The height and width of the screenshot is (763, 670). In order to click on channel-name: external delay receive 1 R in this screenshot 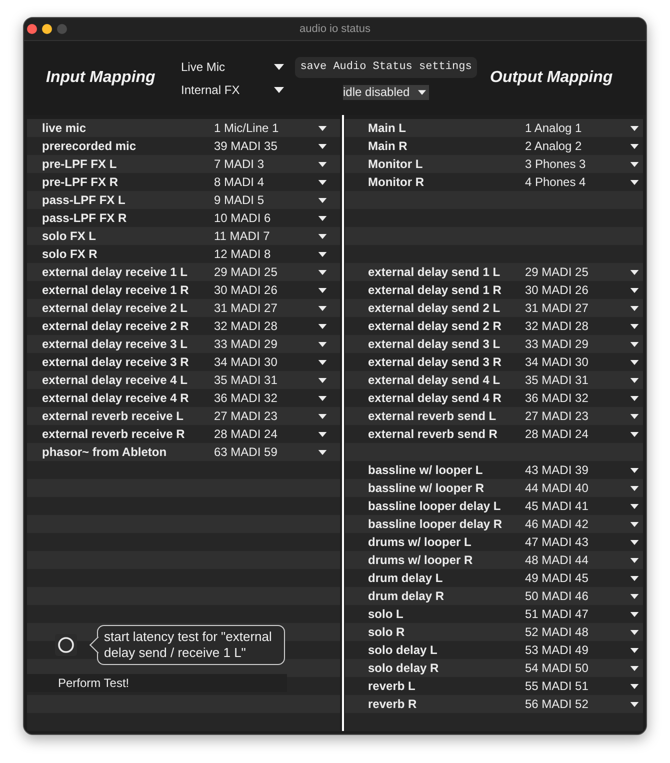, I will do `click(116, 290)`.